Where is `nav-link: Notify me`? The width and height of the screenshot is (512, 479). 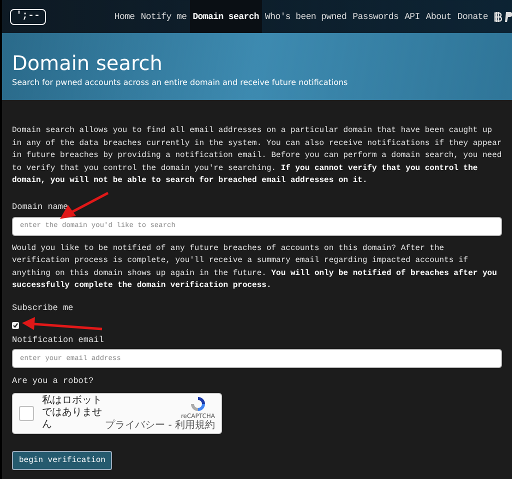
nav-link: Notify me is located at coordinates (164, 16).